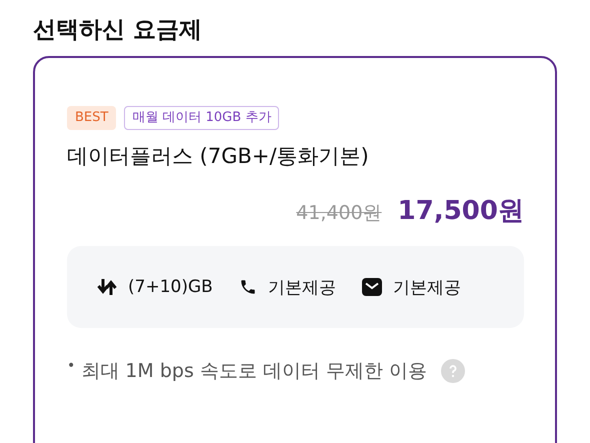  I want to click on sale-price: 17,500원, so click(461, 211).